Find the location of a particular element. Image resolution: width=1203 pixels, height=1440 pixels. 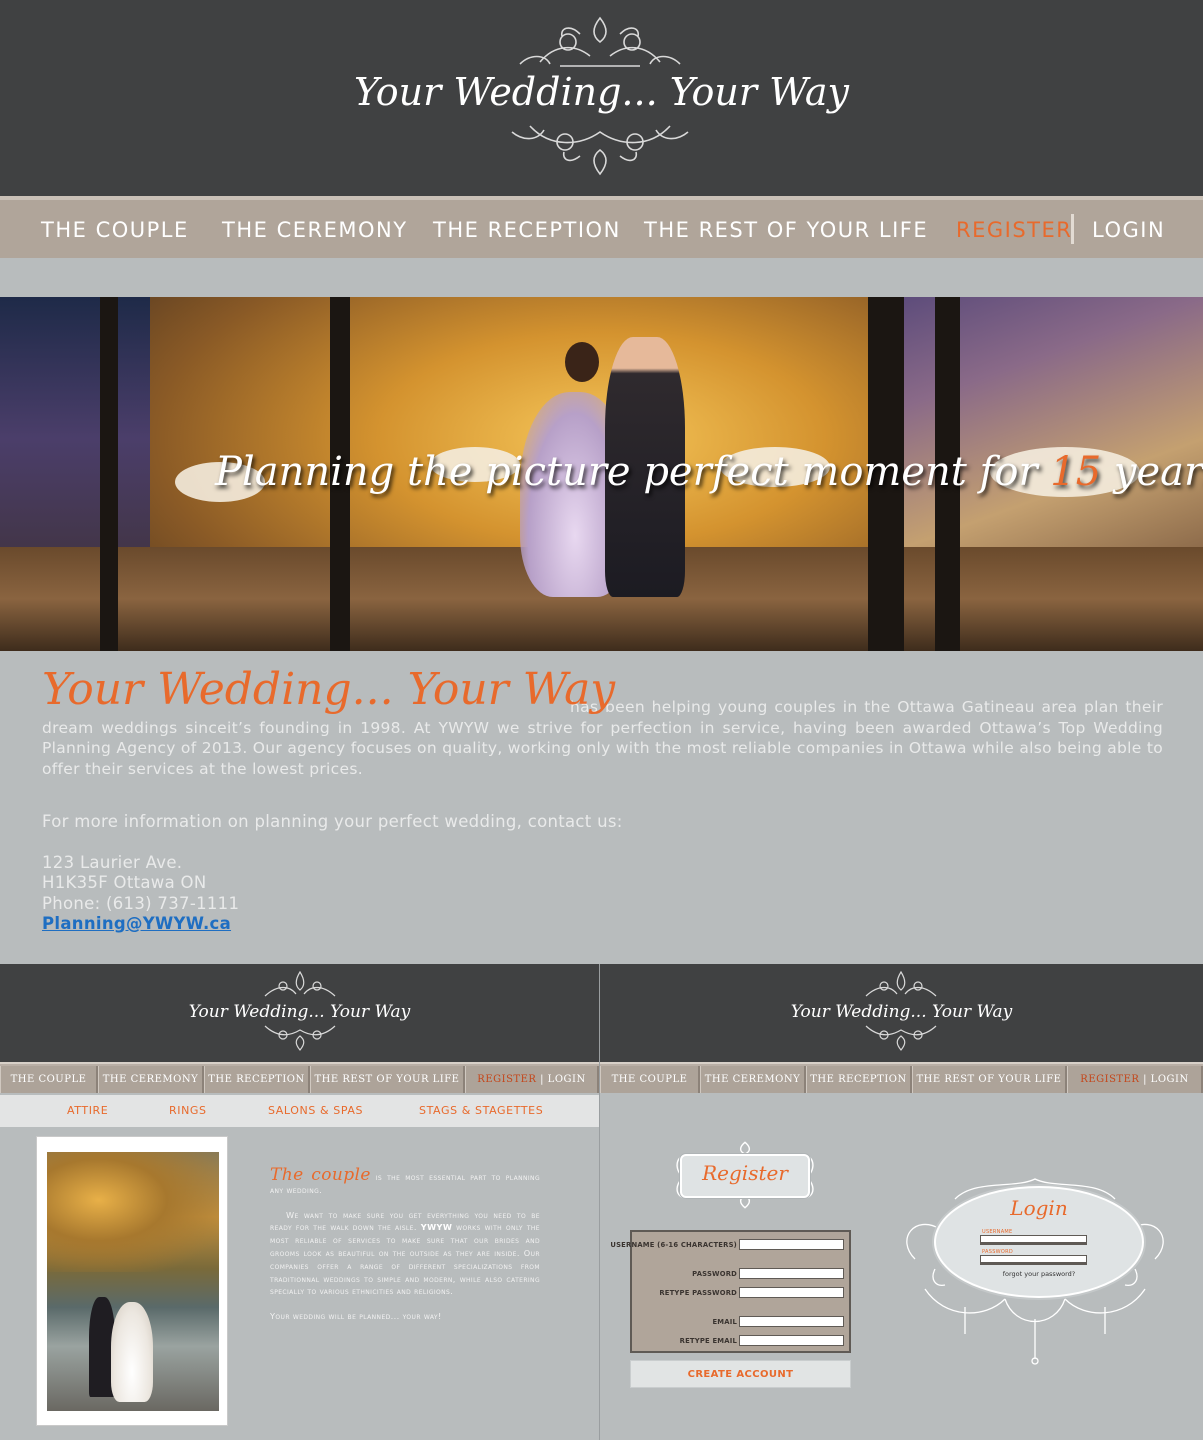

hero-bride-head is located at coordinates (582, 362).